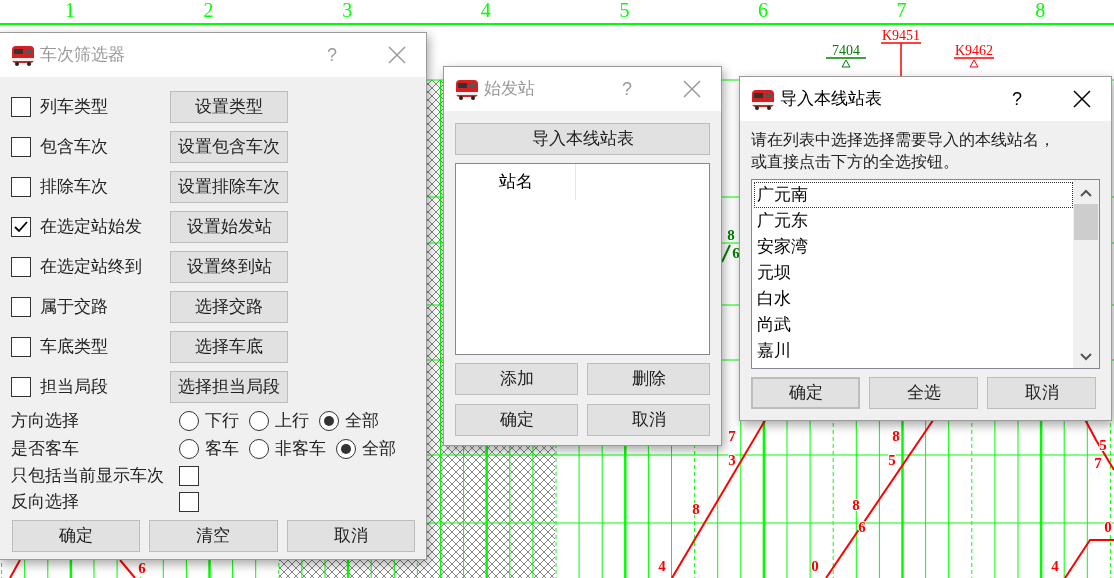 The width and height of the screenshot is (1114, 578). I want to click on group-label: 方向选择, so click(45, 421).